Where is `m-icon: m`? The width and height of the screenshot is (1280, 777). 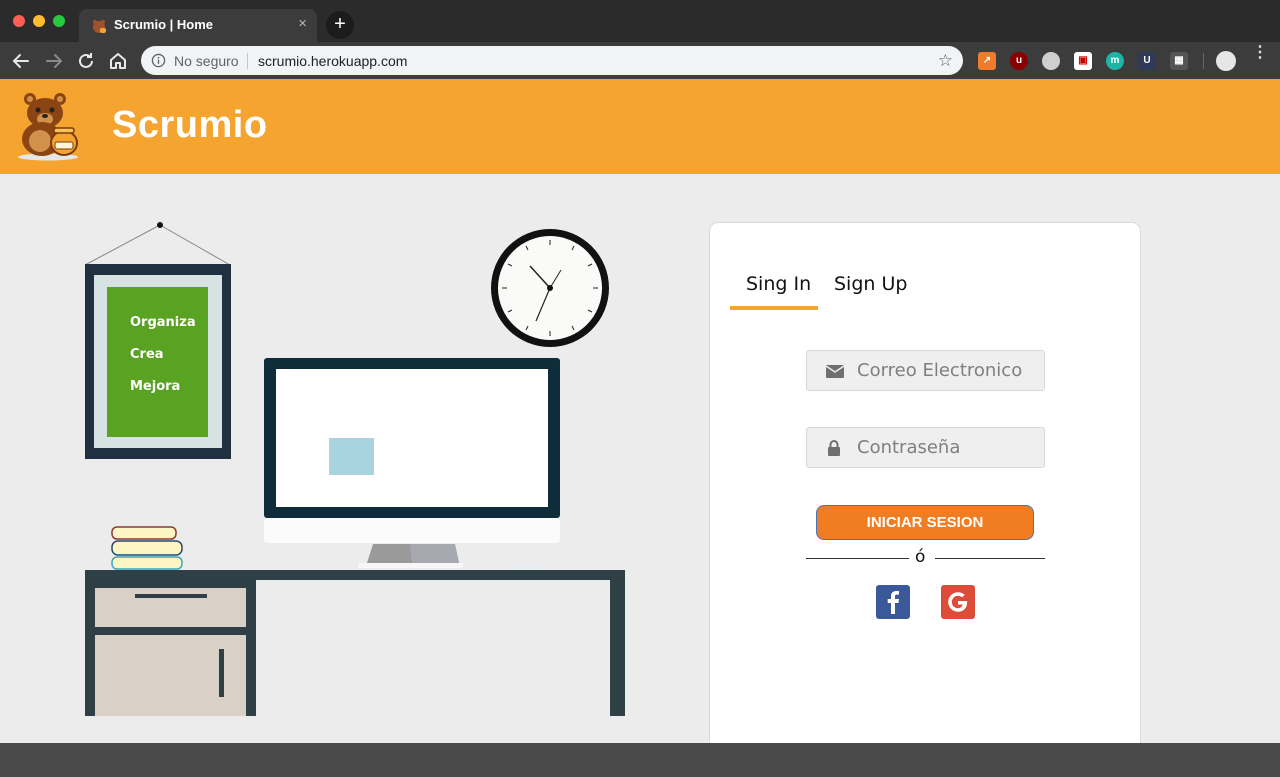 m-icon: m is located at coordinates (1115, 61).